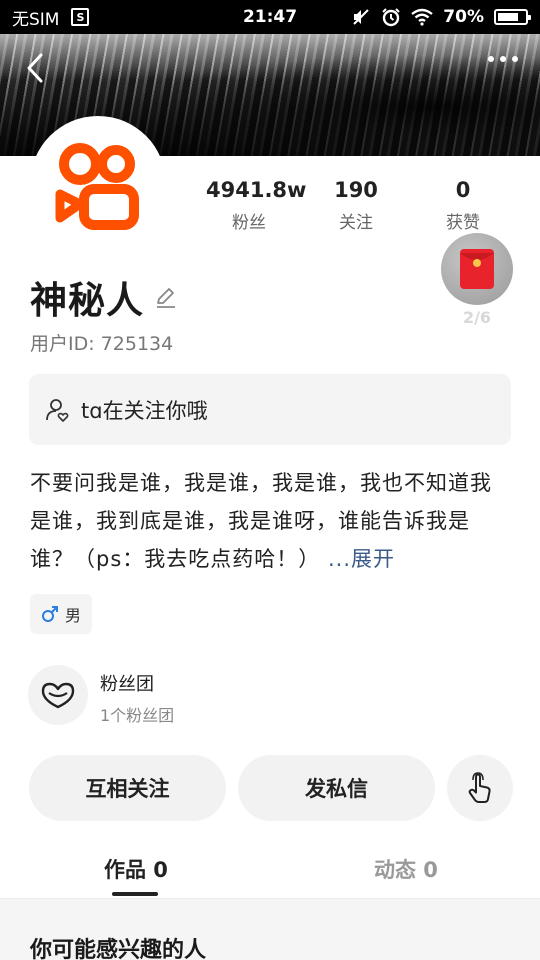  Describe the element at coordinates (463, 17) in the screenshot. I see `battery-label: 70%` at that location.